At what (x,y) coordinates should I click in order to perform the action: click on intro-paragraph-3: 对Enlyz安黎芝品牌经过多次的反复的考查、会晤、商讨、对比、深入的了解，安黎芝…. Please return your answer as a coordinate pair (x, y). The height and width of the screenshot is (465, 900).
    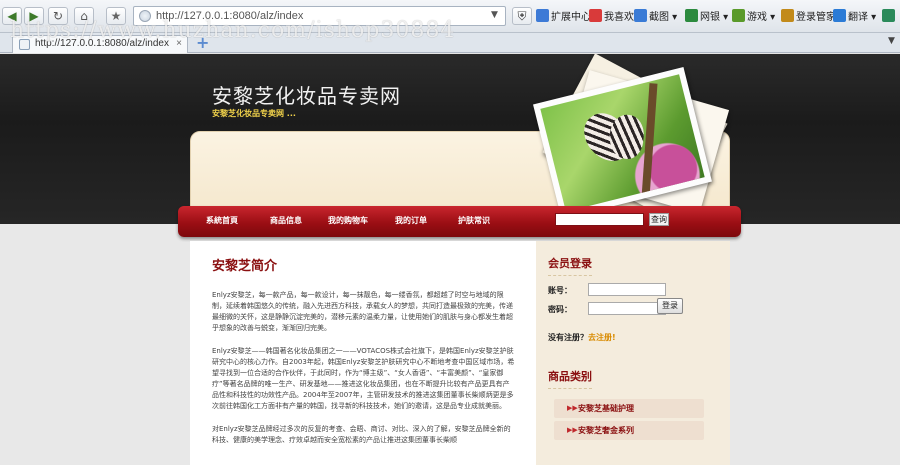
    Looking at the image, I should click on (361, 434).